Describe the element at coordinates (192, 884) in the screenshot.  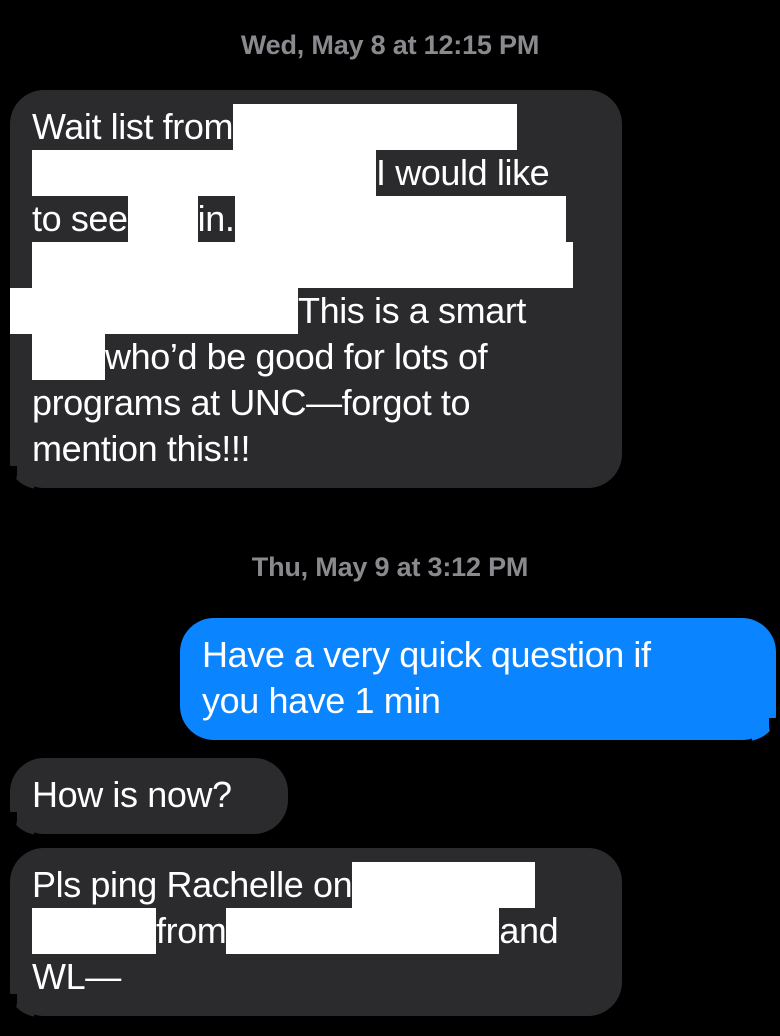
I see `message-text-segment: Pls ping Rachelle on` at that location.